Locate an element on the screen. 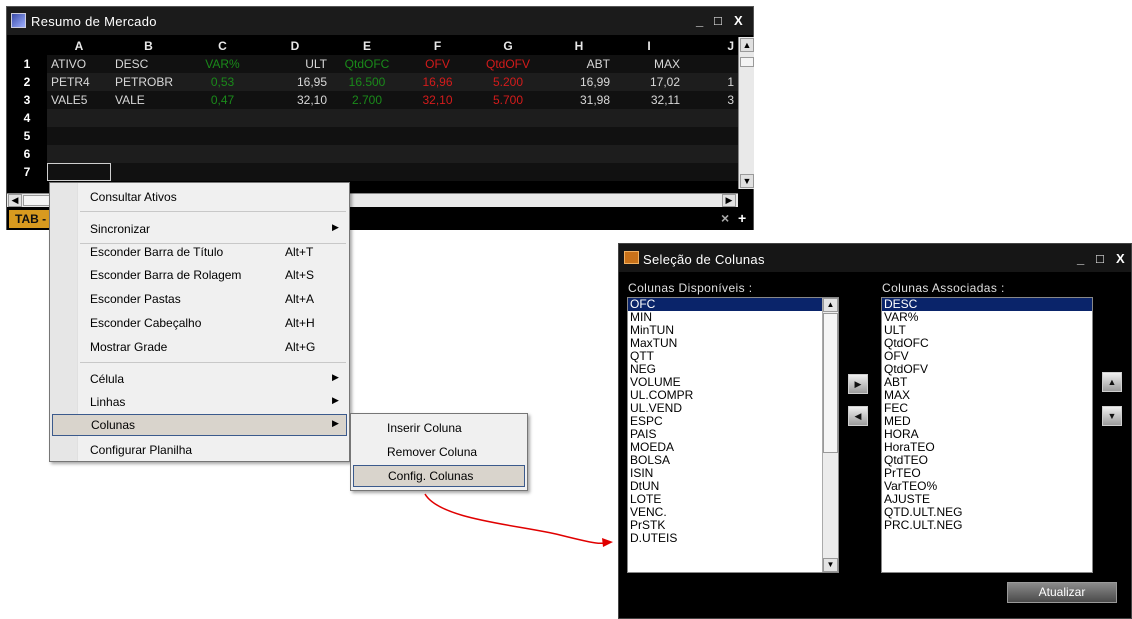 The width and height of the screenshot is (1132, 619). grid-cell: ABT is located at coordinates (579, 64).